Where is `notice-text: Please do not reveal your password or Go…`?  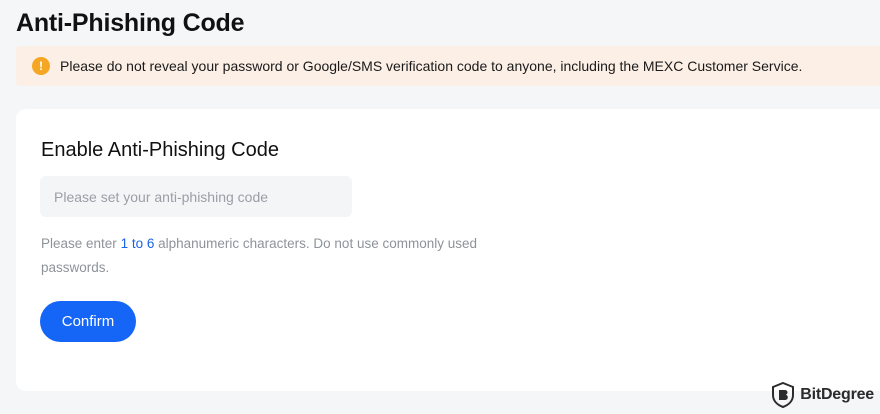
notice-text: Please do not reveal your password or Go… is located at coordinates (431, 66).